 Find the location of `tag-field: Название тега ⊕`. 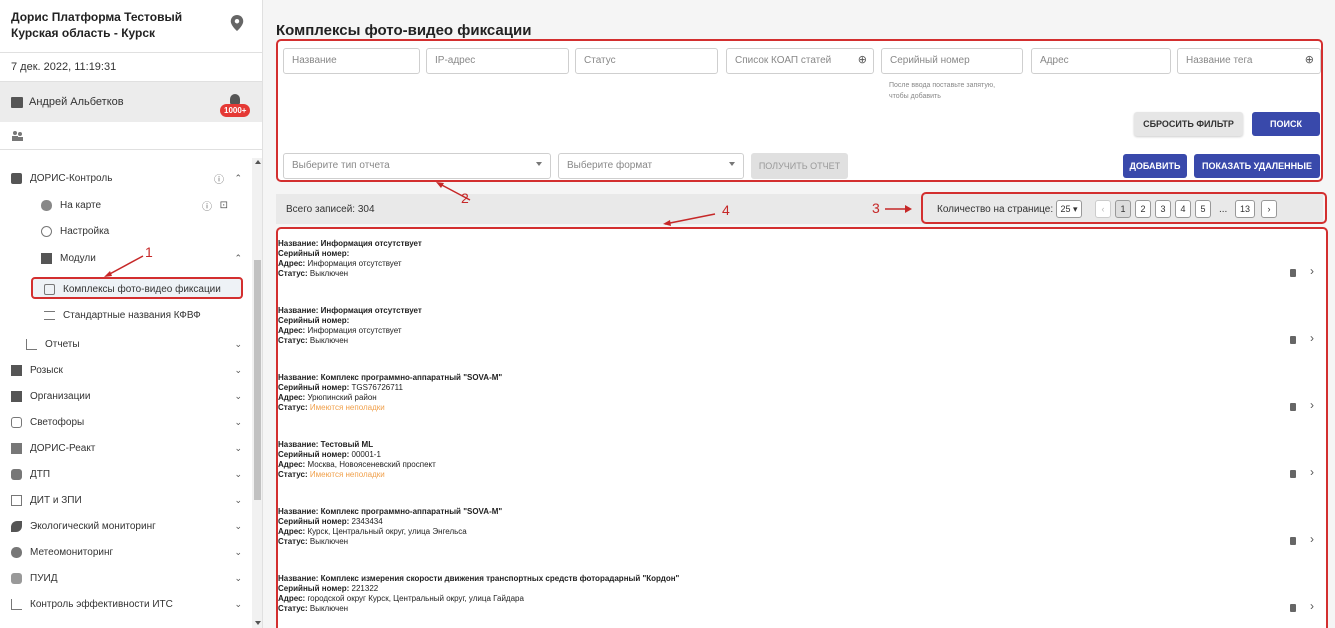

tag-field: Название тега ⊕ is located at coordinates (1249, 61).